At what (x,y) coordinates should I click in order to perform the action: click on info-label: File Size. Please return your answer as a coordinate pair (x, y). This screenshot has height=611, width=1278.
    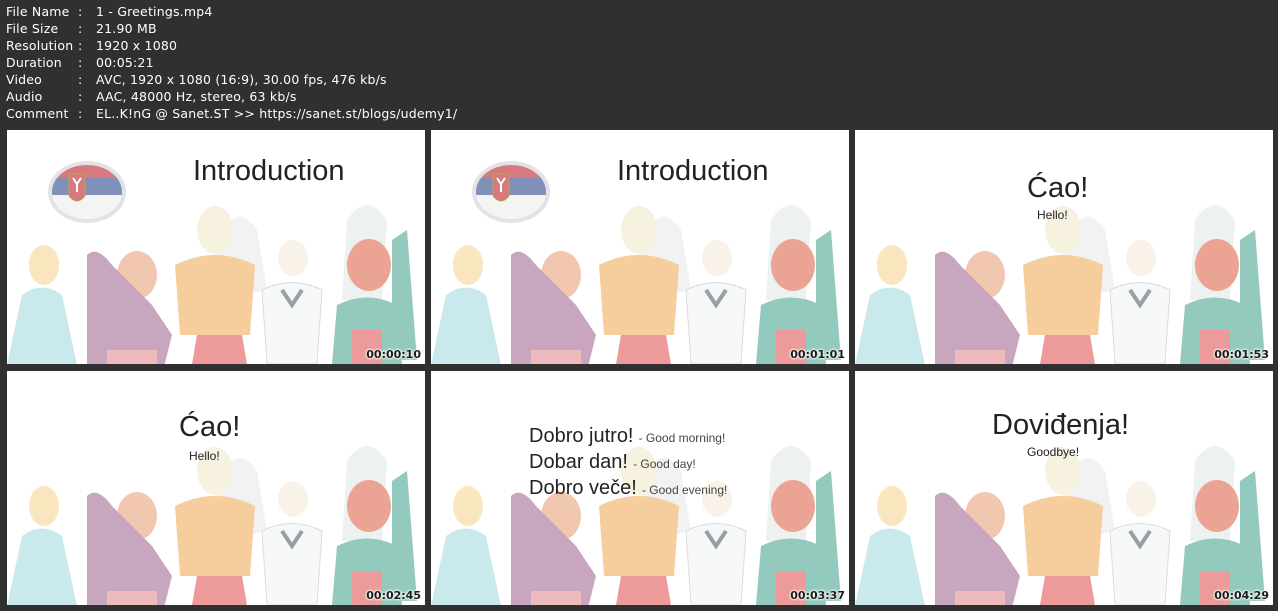
    Looking at the image, I should click on (32, 28).